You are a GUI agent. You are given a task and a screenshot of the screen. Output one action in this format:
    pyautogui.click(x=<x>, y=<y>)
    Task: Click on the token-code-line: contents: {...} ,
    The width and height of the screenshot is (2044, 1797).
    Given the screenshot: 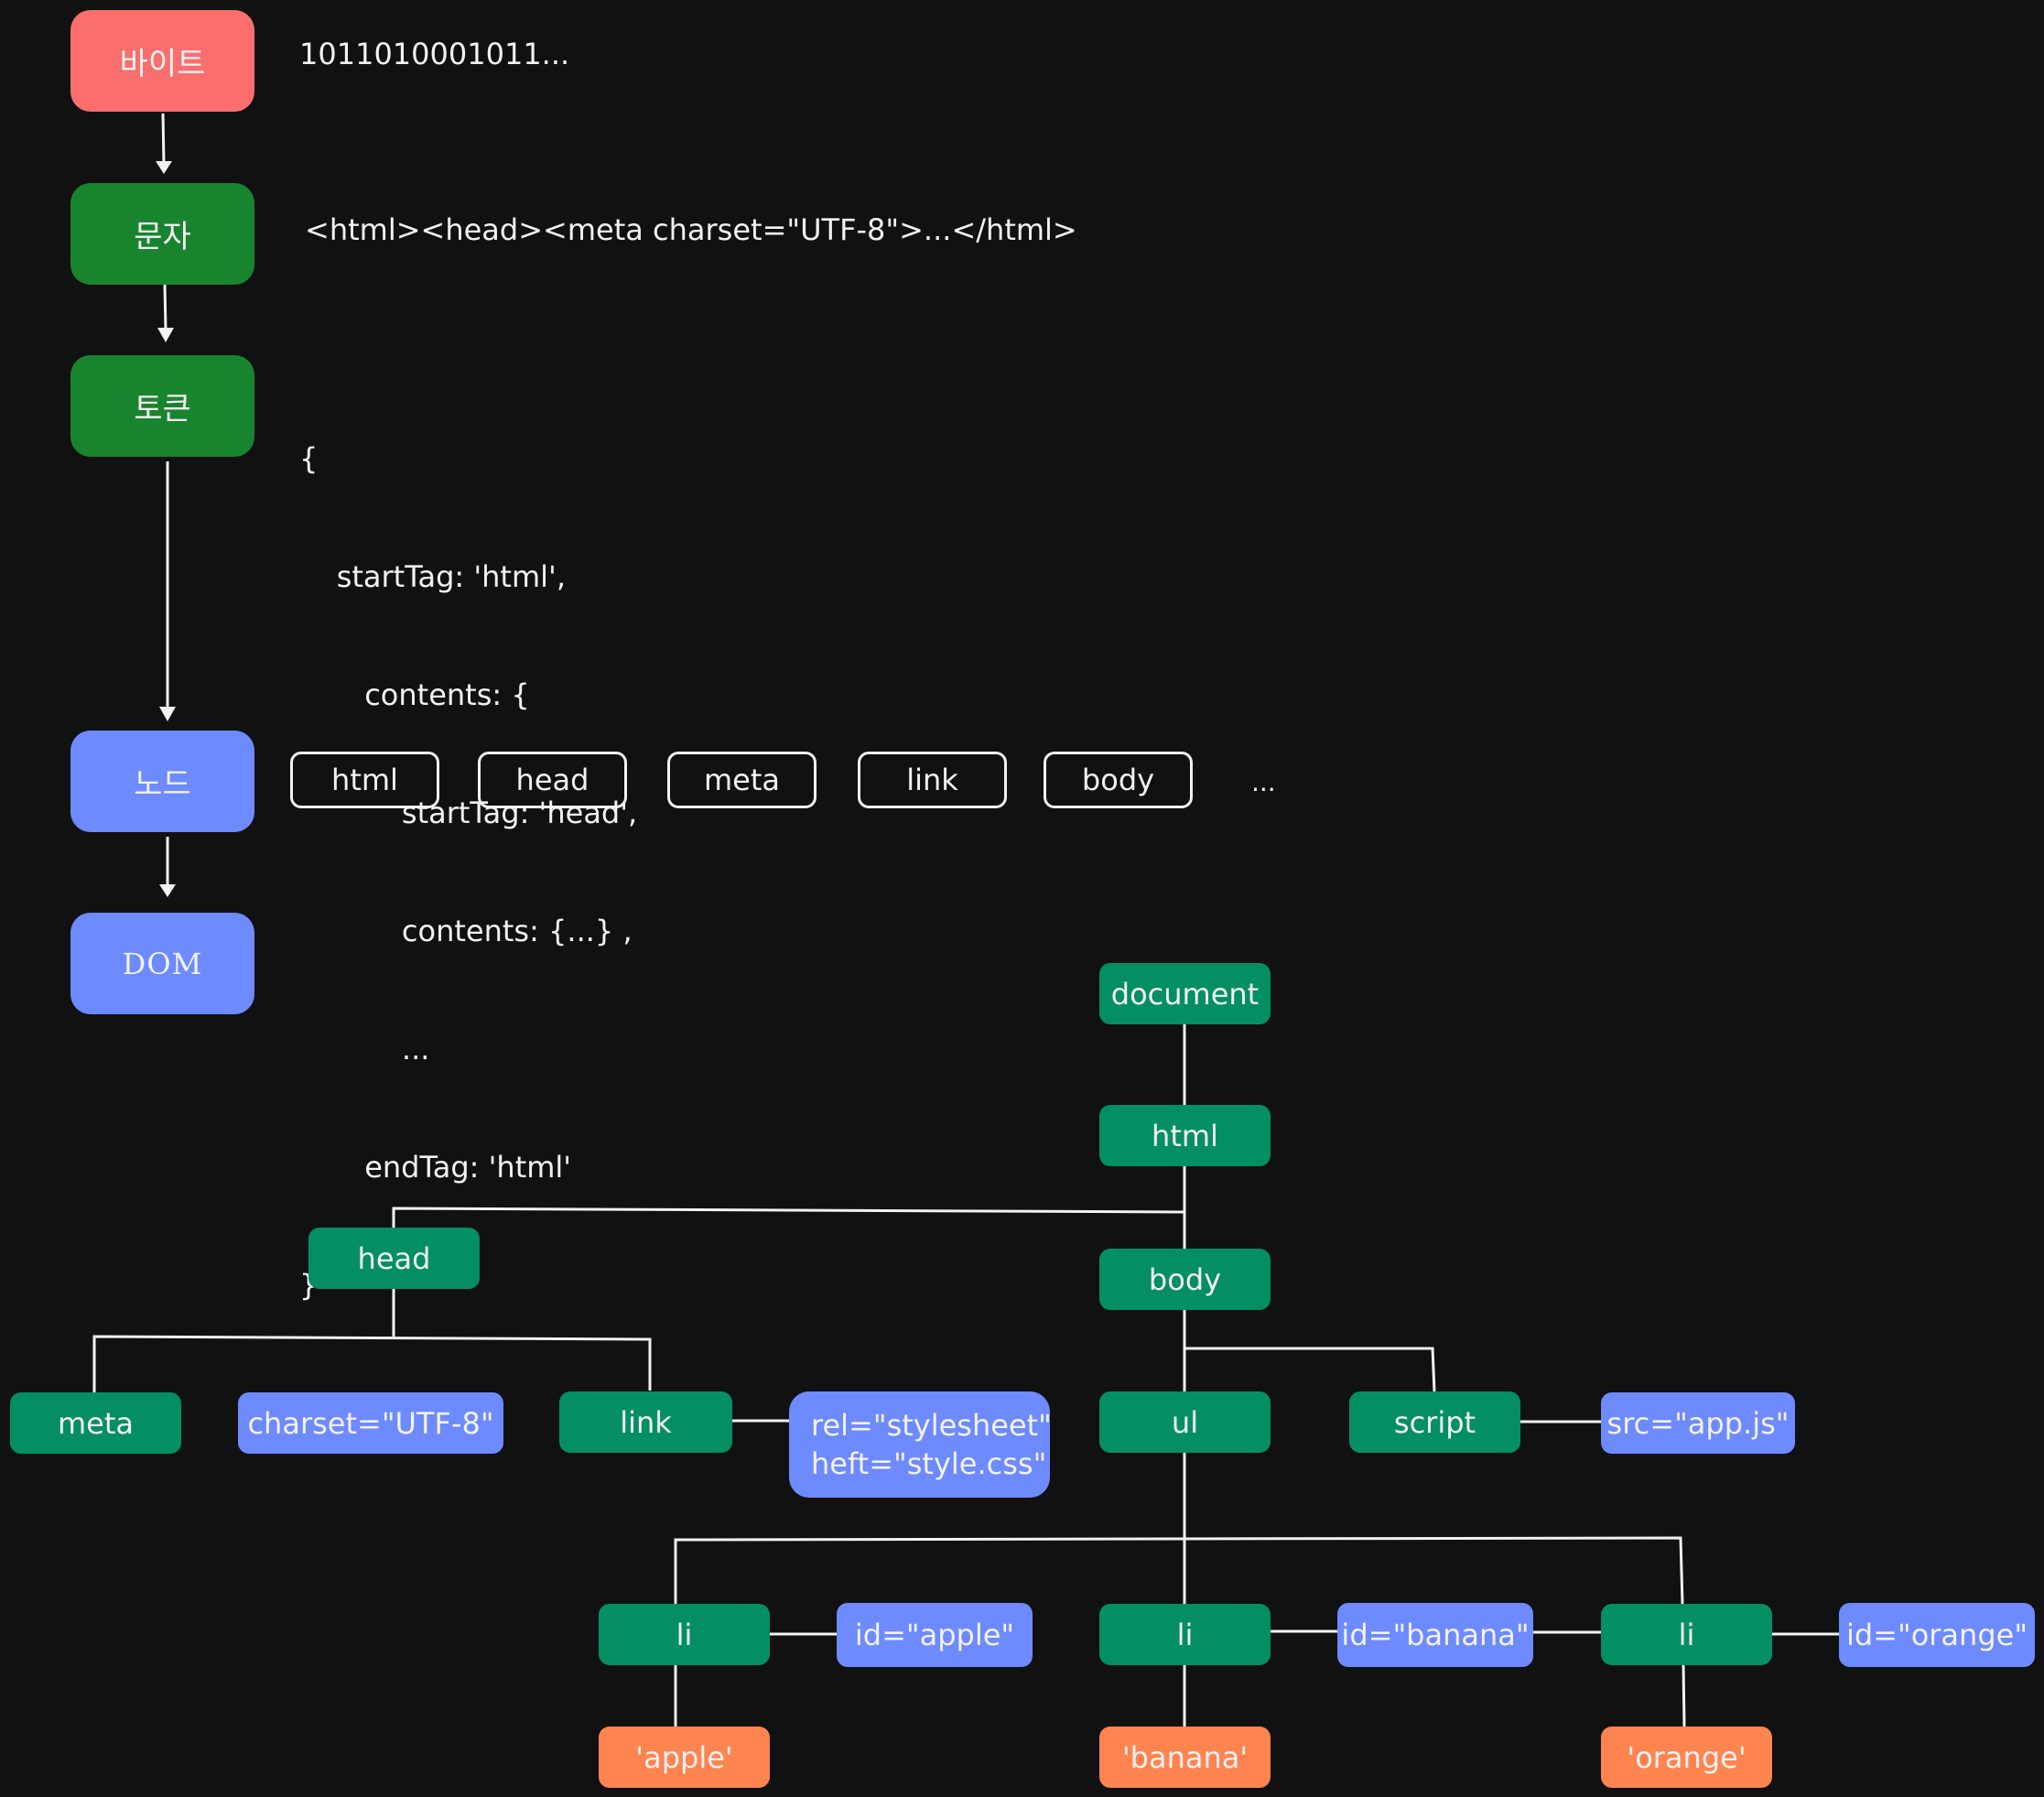 What is the action you would take?
    pyautogui.click(x=466, y=931)
    